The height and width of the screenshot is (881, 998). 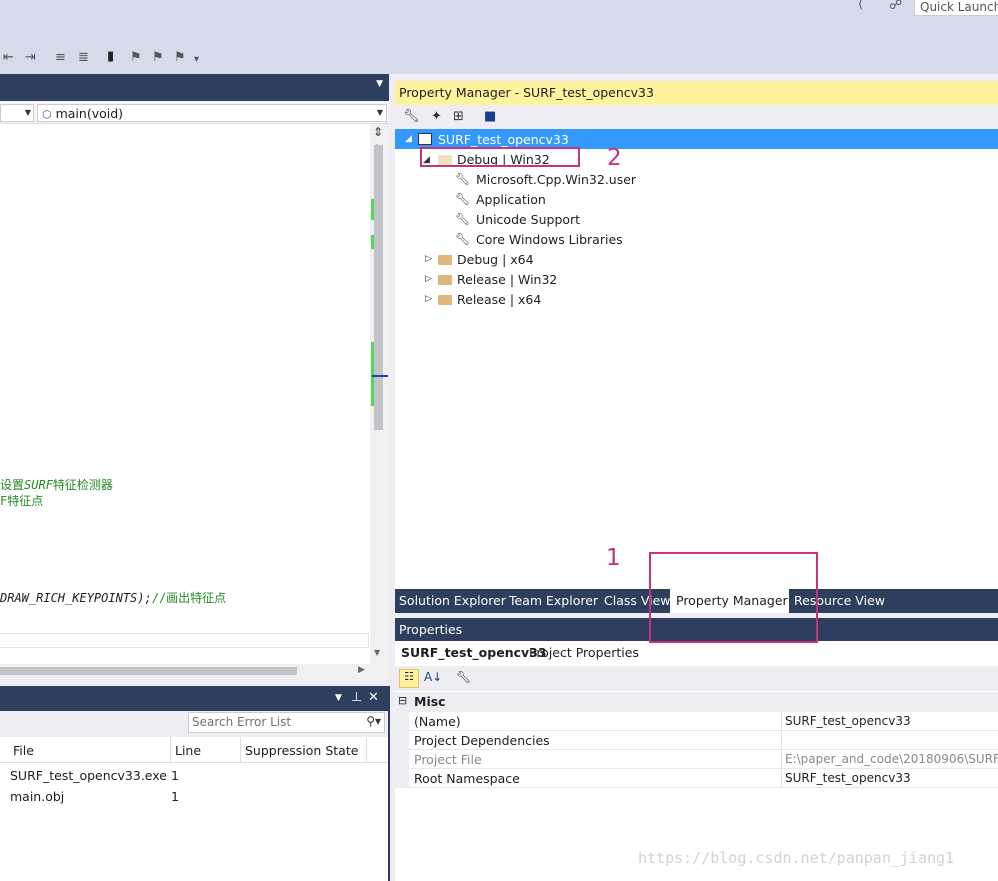 I want to click on code-line: DRAW_RICH_KEYPOINTS);//画出特征点, so click(x=113, y=598).